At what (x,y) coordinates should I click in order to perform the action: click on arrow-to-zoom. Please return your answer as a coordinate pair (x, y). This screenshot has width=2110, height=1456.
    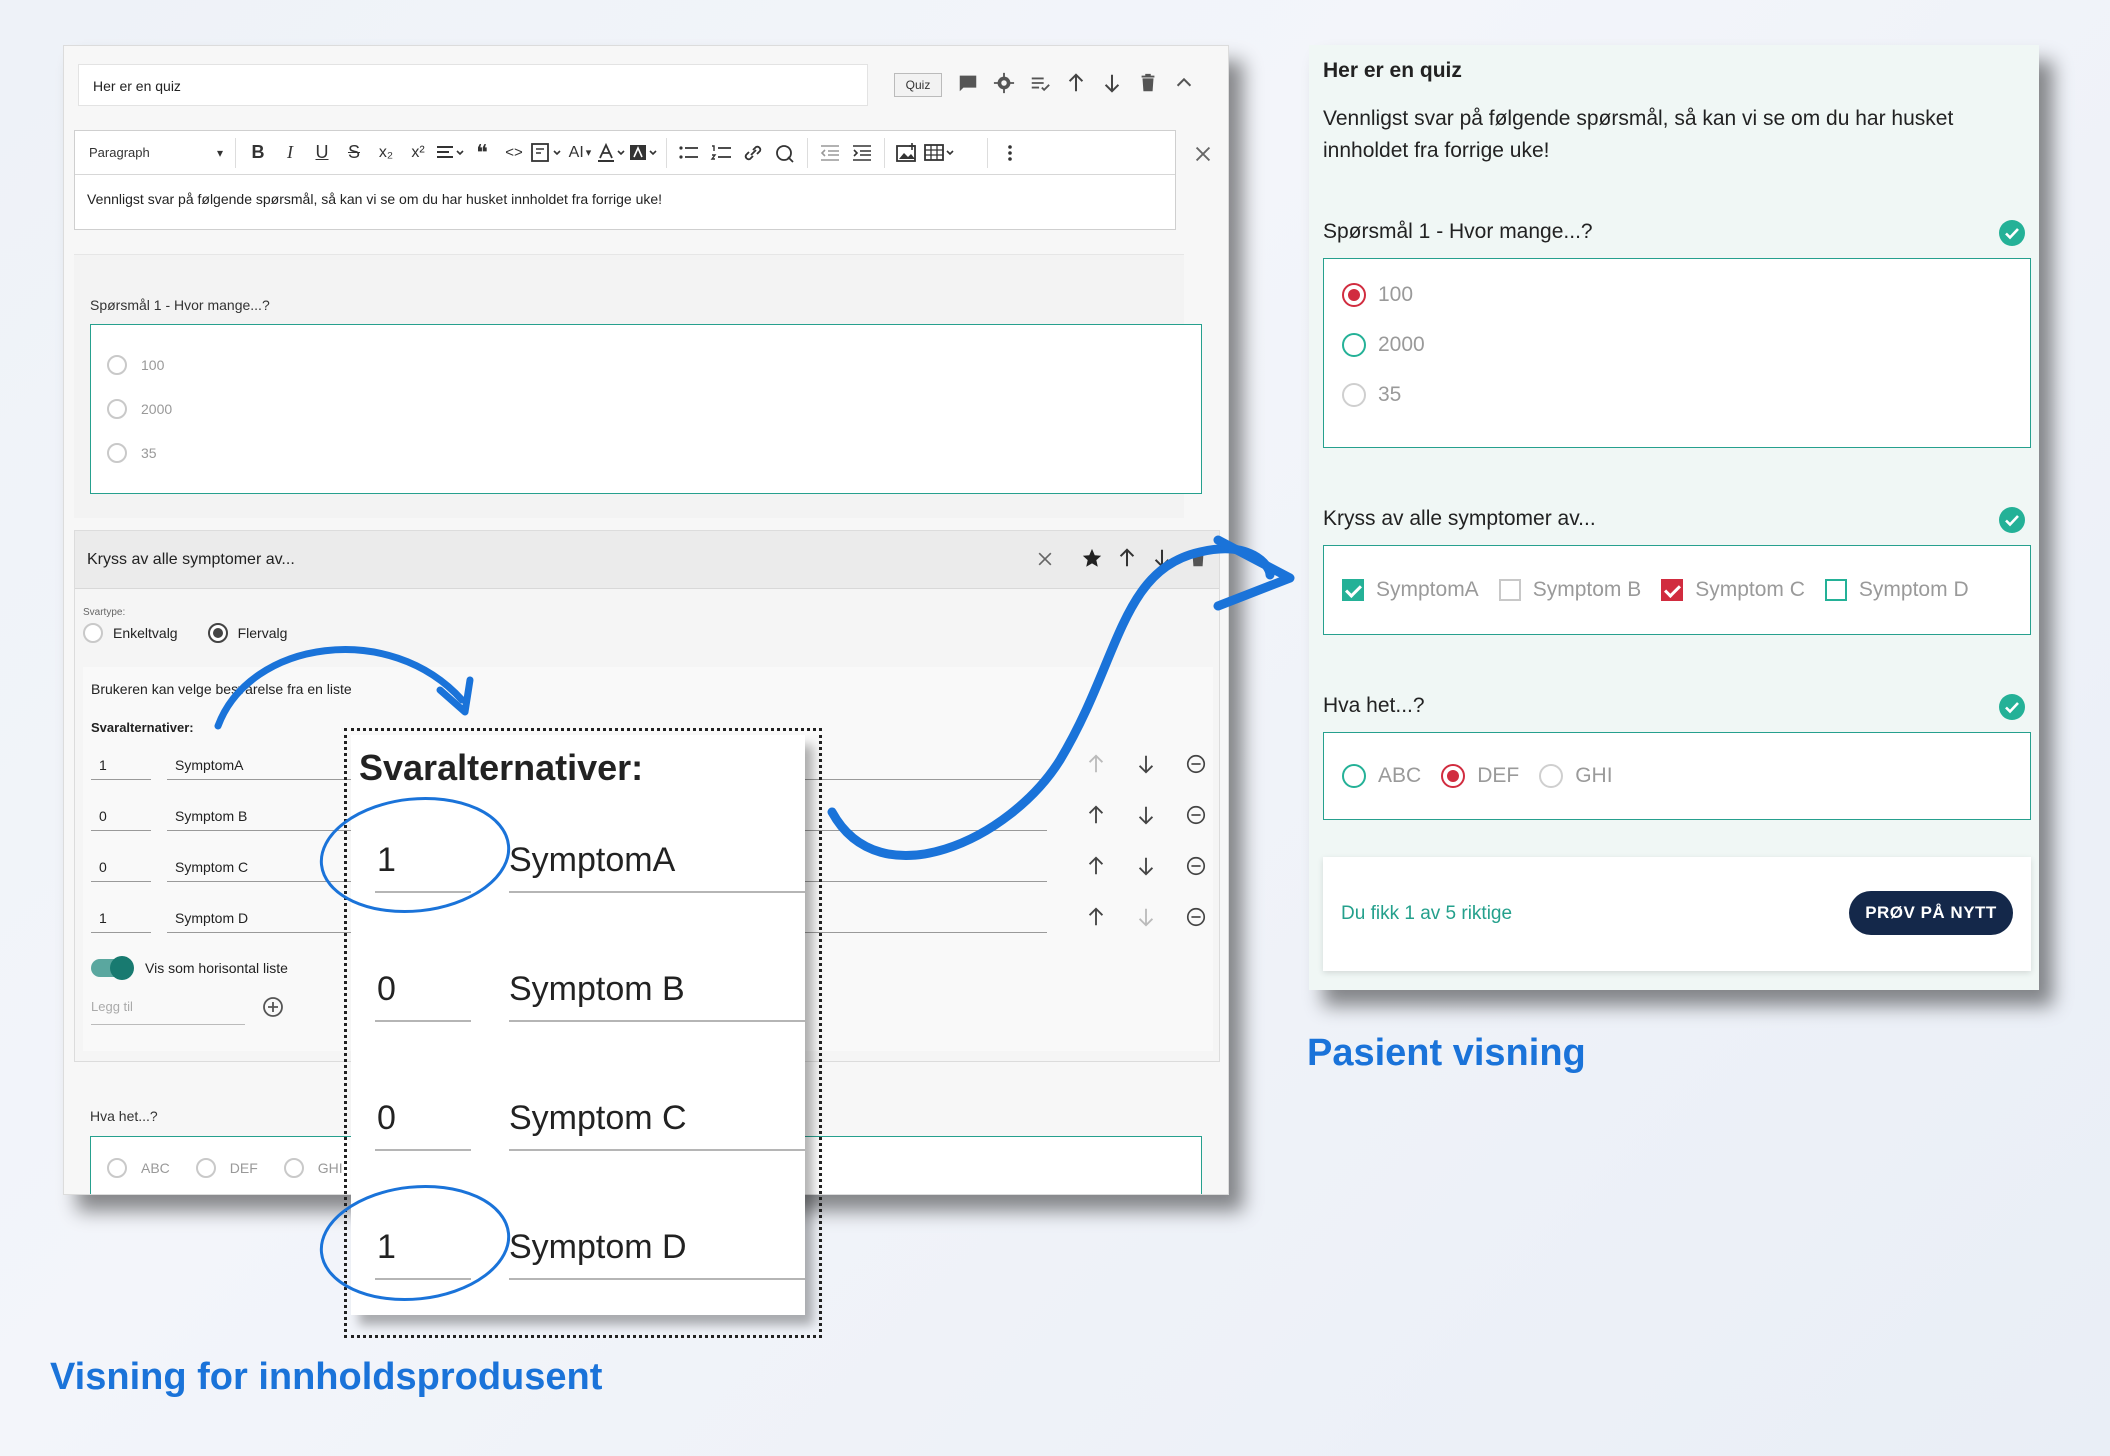
    Looking at the image, I should click on (340, 688).